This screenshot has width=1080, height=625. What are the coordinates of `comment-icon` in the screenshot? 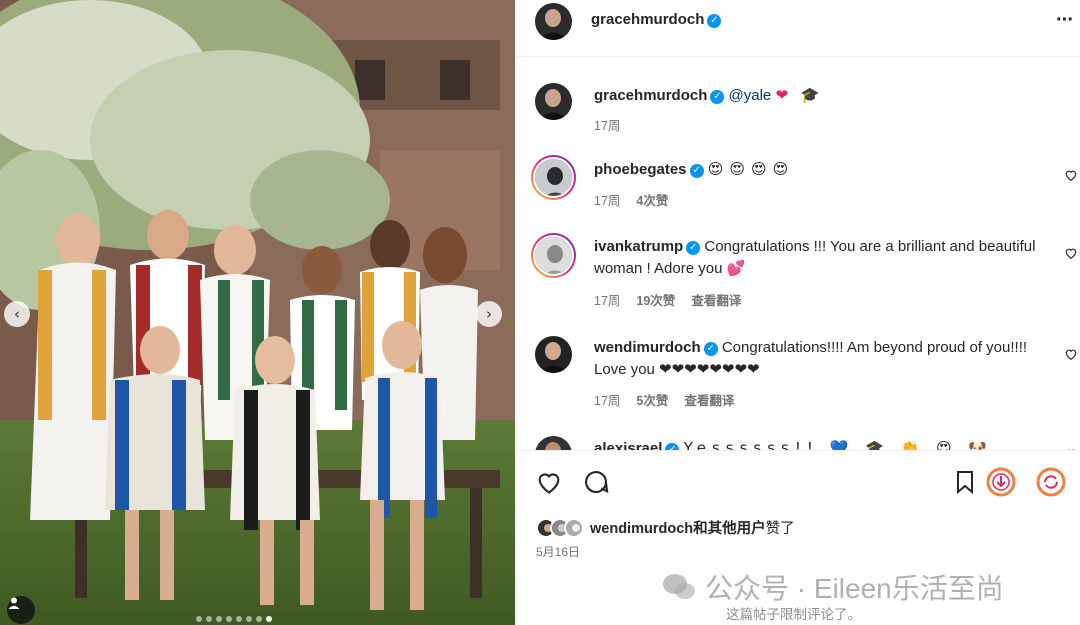 It's located at (596, 482).